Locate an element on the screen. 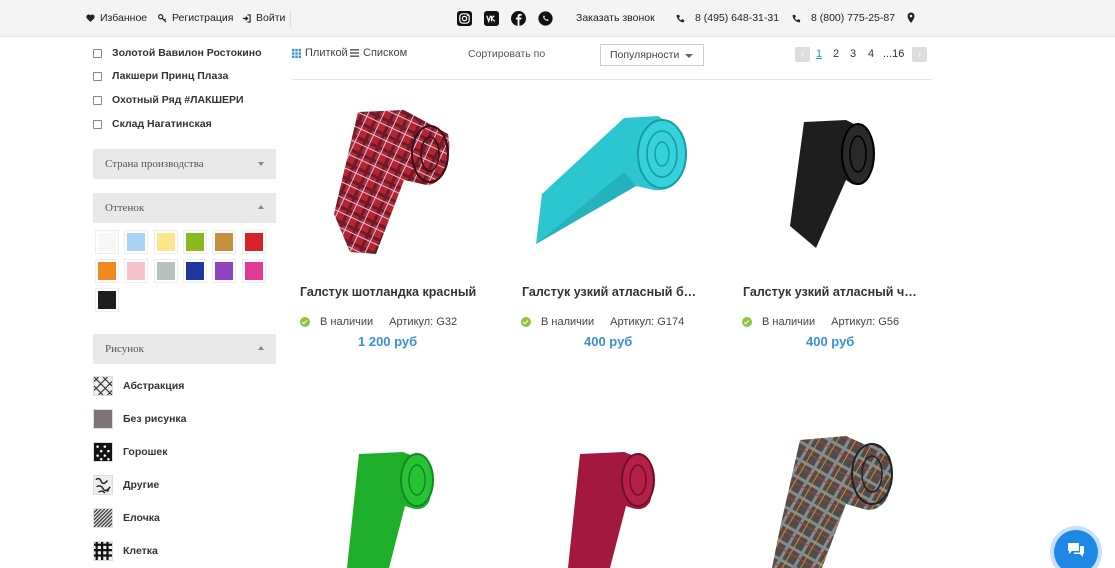 The image size is (1115, 568). view-list-button: Списком is located at coordinates (378, 53).